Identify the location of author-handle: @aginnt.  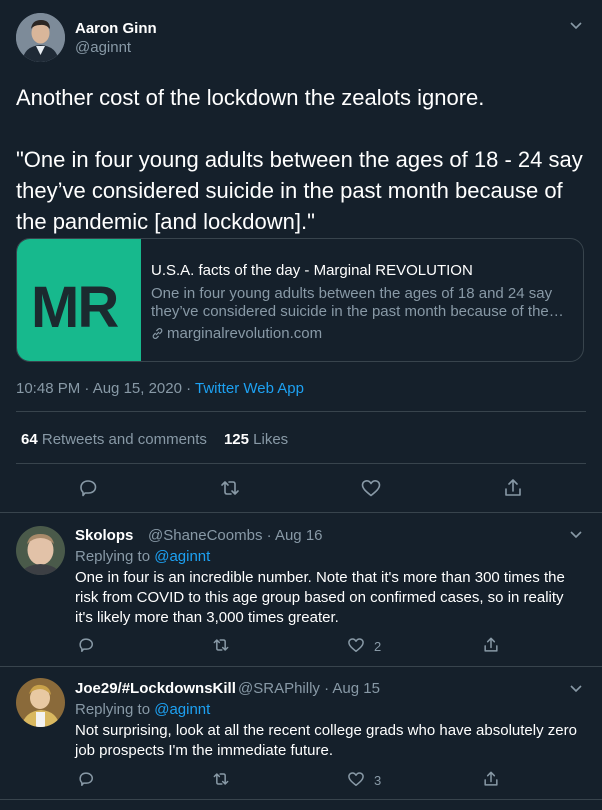
(103, 47).